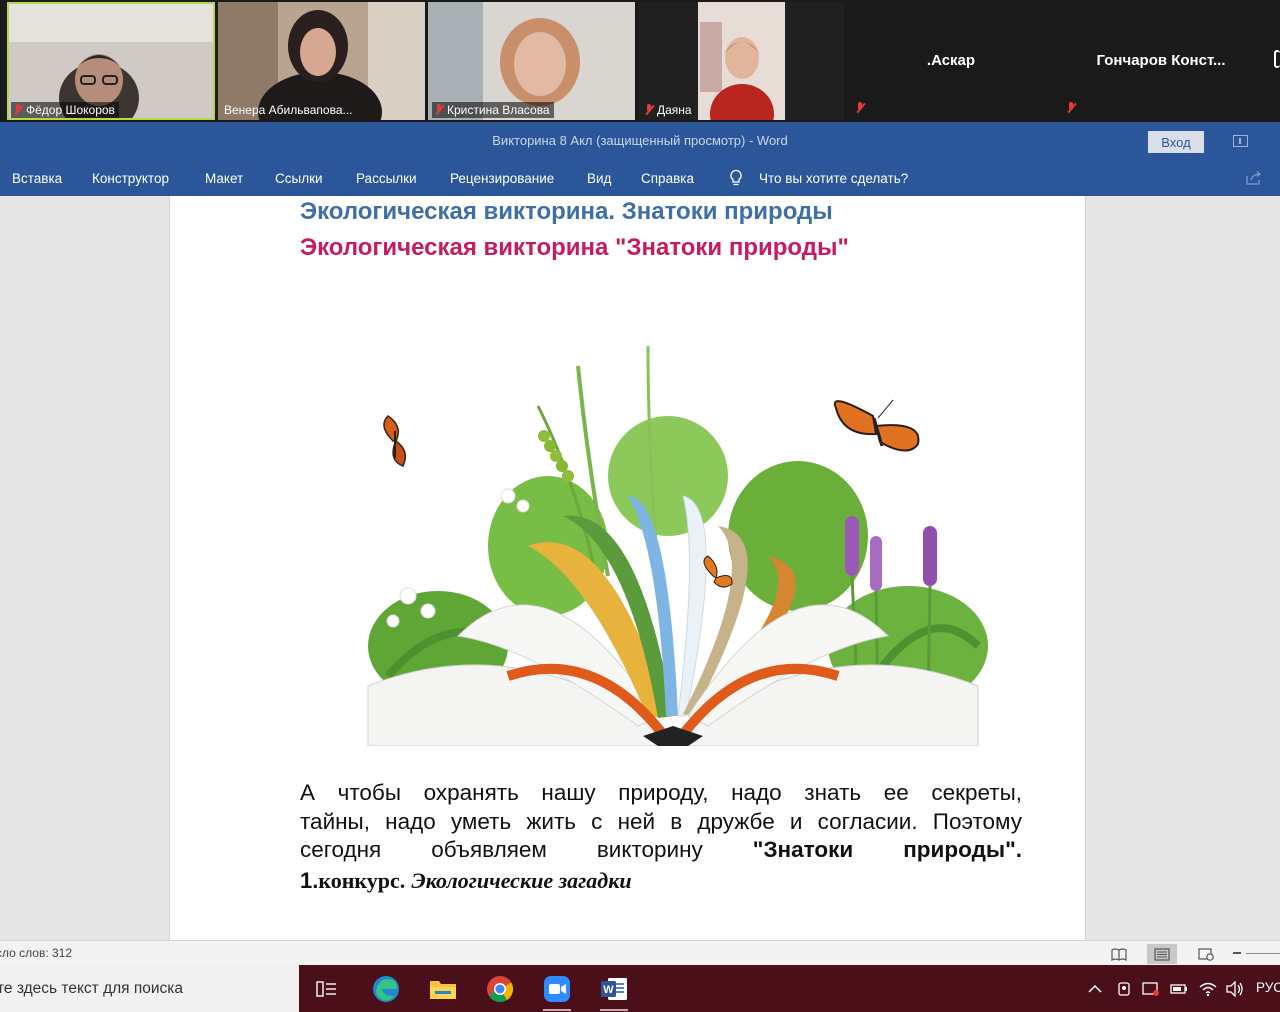 This screenshot has height=1012, width=1280. What do you see at coordinates (299, 178) in the screenshot?
I see `tab-references: Ссылки` at bounding box center [299, 178].